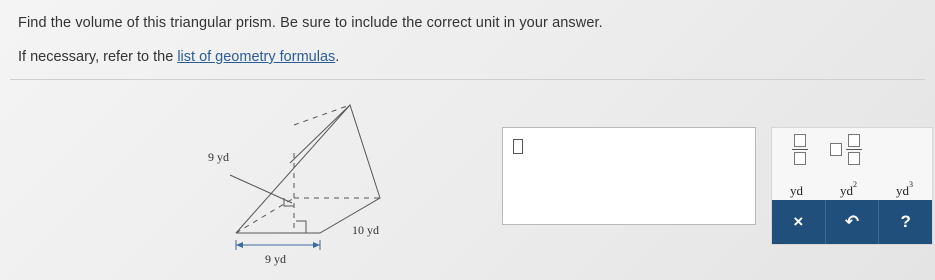 Image resolution: width=935 pixels, height=280 pixels. Describe the element at coordinates (261, 189) in the screenshot. I see `prism-height-line` at that location.